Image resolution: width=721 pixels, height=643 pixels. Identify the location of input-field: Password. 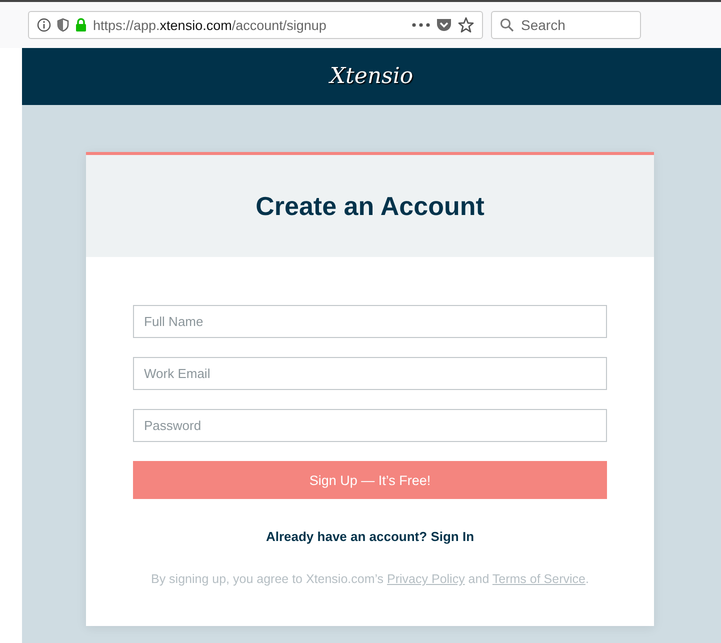
(370, 425).